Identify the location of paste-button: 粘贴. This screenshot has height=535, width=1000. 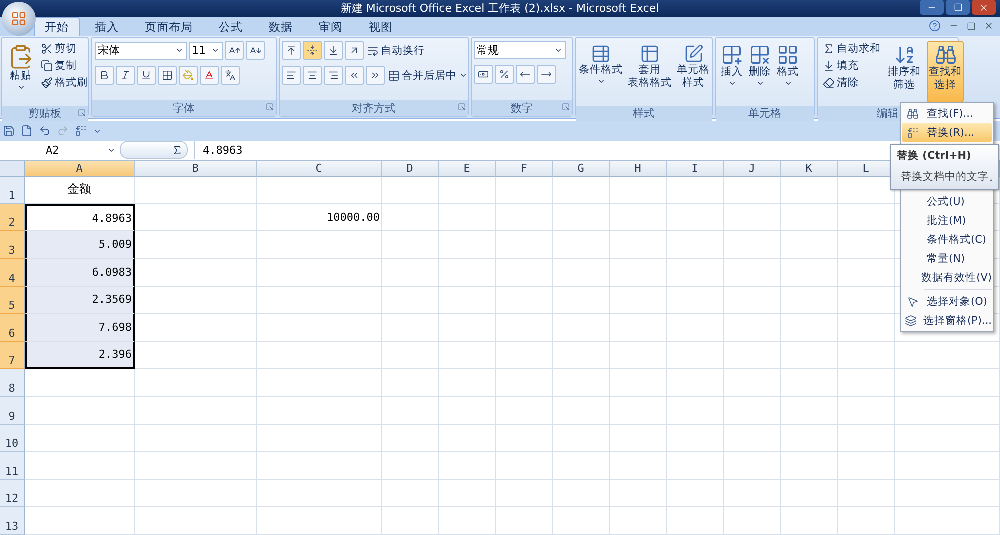
(21, 72).